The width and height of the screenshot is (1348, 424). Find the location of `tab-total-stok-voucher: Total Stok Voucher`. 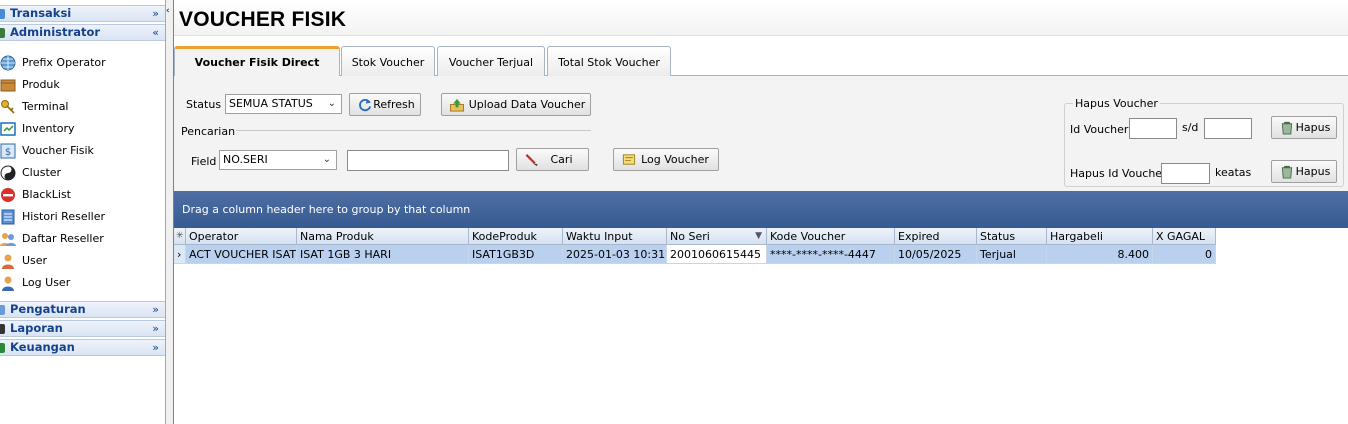

tab-total-stok-voucher: Total Stok Voucher is located at coordinates (609, 61).